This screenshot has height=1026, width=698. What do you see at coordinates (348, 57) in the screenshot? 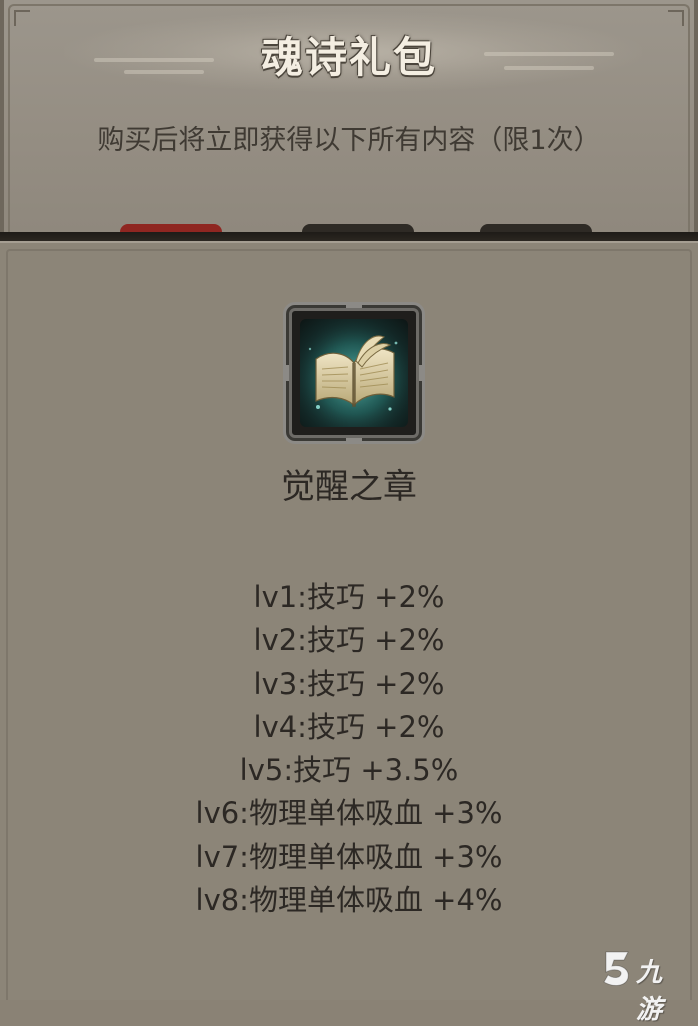
I see `dialog-title: 魂诗礼包` at bounding box center [348, 57].